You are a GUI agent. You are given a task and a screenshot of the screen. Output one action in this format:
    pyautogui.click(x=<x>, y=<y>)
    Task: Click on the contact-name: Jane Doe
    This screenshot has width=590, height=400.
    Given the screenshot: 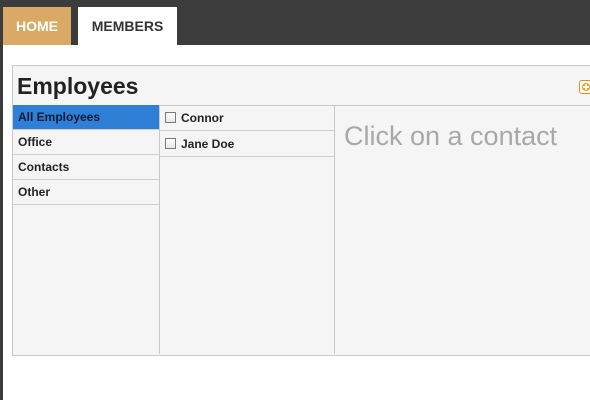 What is the action you would take?
    pyautogui.click(x=208, y=143)
    